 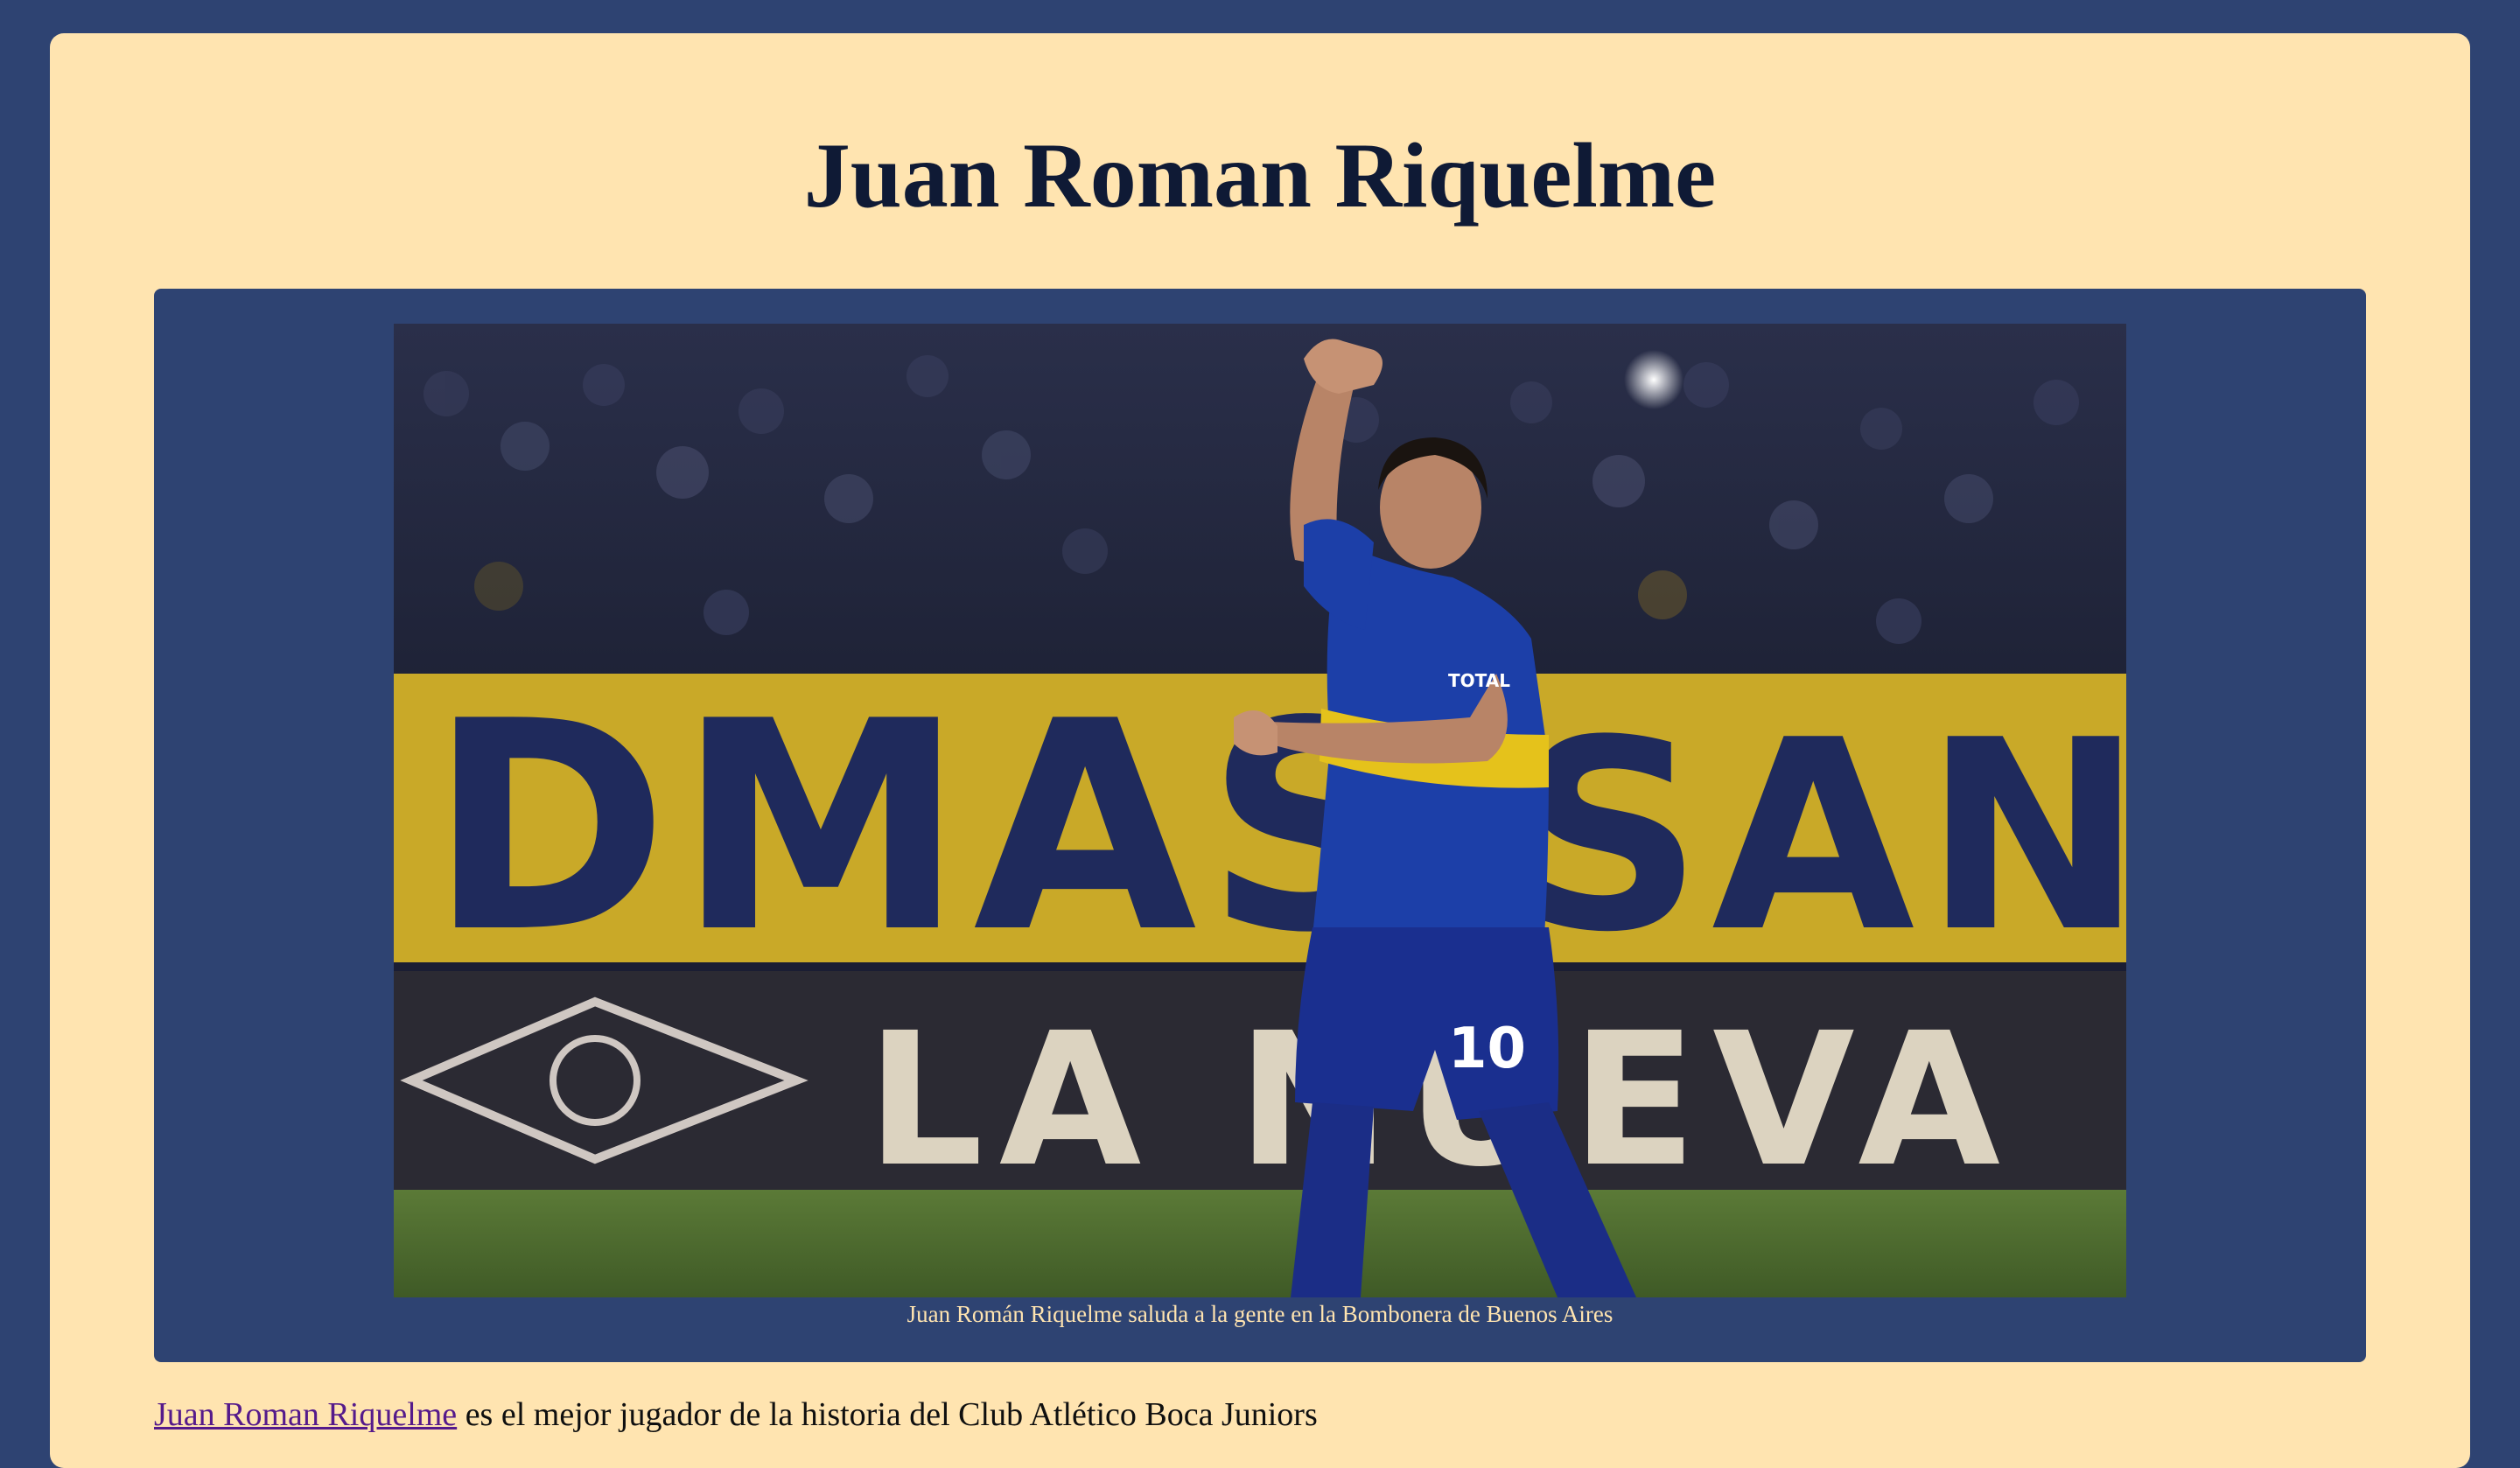 What do you see at coordinates (1260, 175) in the screenshot?
I see `page-title: Juan Roman Riquelme` at bounding box center [1260, 175].